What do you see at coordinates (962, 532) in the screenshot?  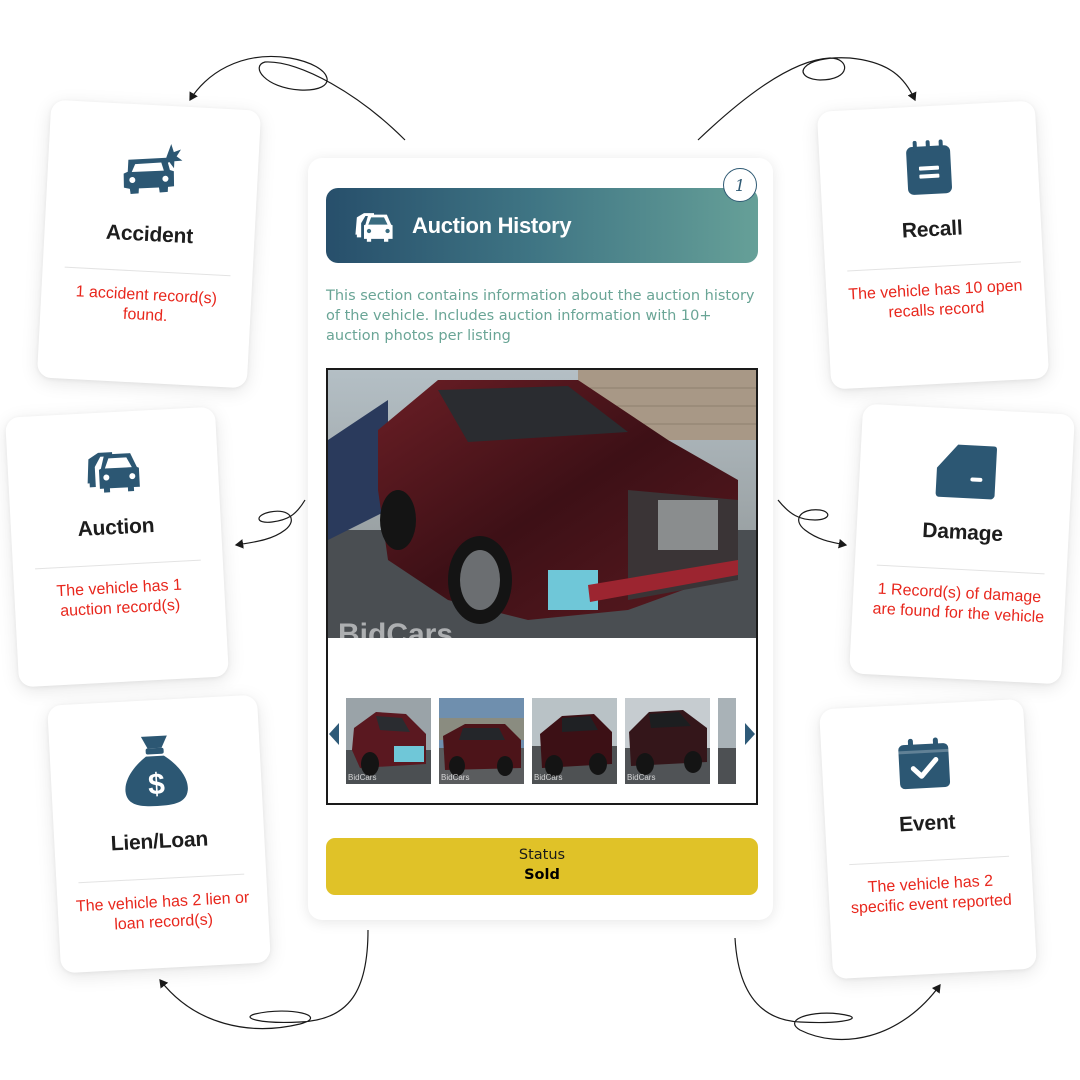 I see `card-title: Damage` at bounding box center [962, 532].